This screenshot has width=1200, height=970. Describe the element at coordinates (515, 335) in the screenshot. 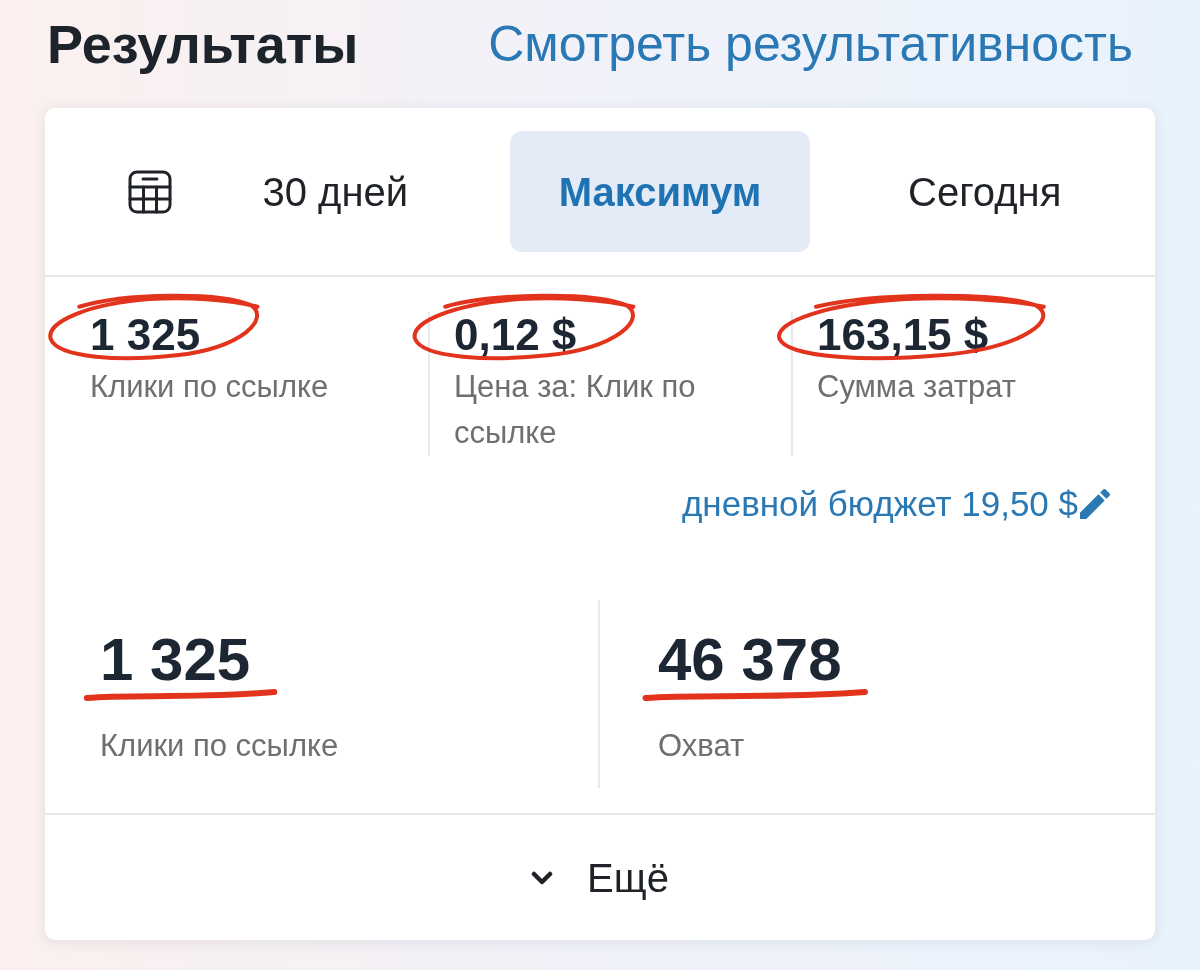

I see `metric-value: 0,12 $` at that location.